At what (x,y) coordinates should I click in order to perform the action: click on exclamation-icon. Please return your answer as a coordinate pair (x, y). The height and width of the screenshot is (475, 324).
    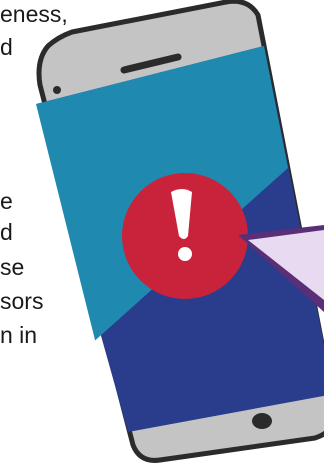
    Looking at the image, I should click on (185, 236).